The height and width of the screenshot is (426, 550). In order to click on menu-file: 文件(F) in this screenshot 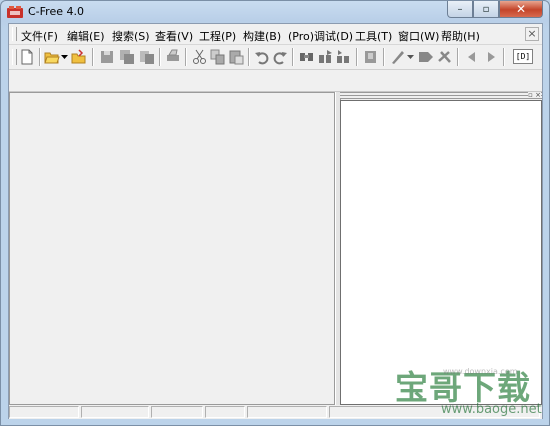, I will do `click(39, 36)`.